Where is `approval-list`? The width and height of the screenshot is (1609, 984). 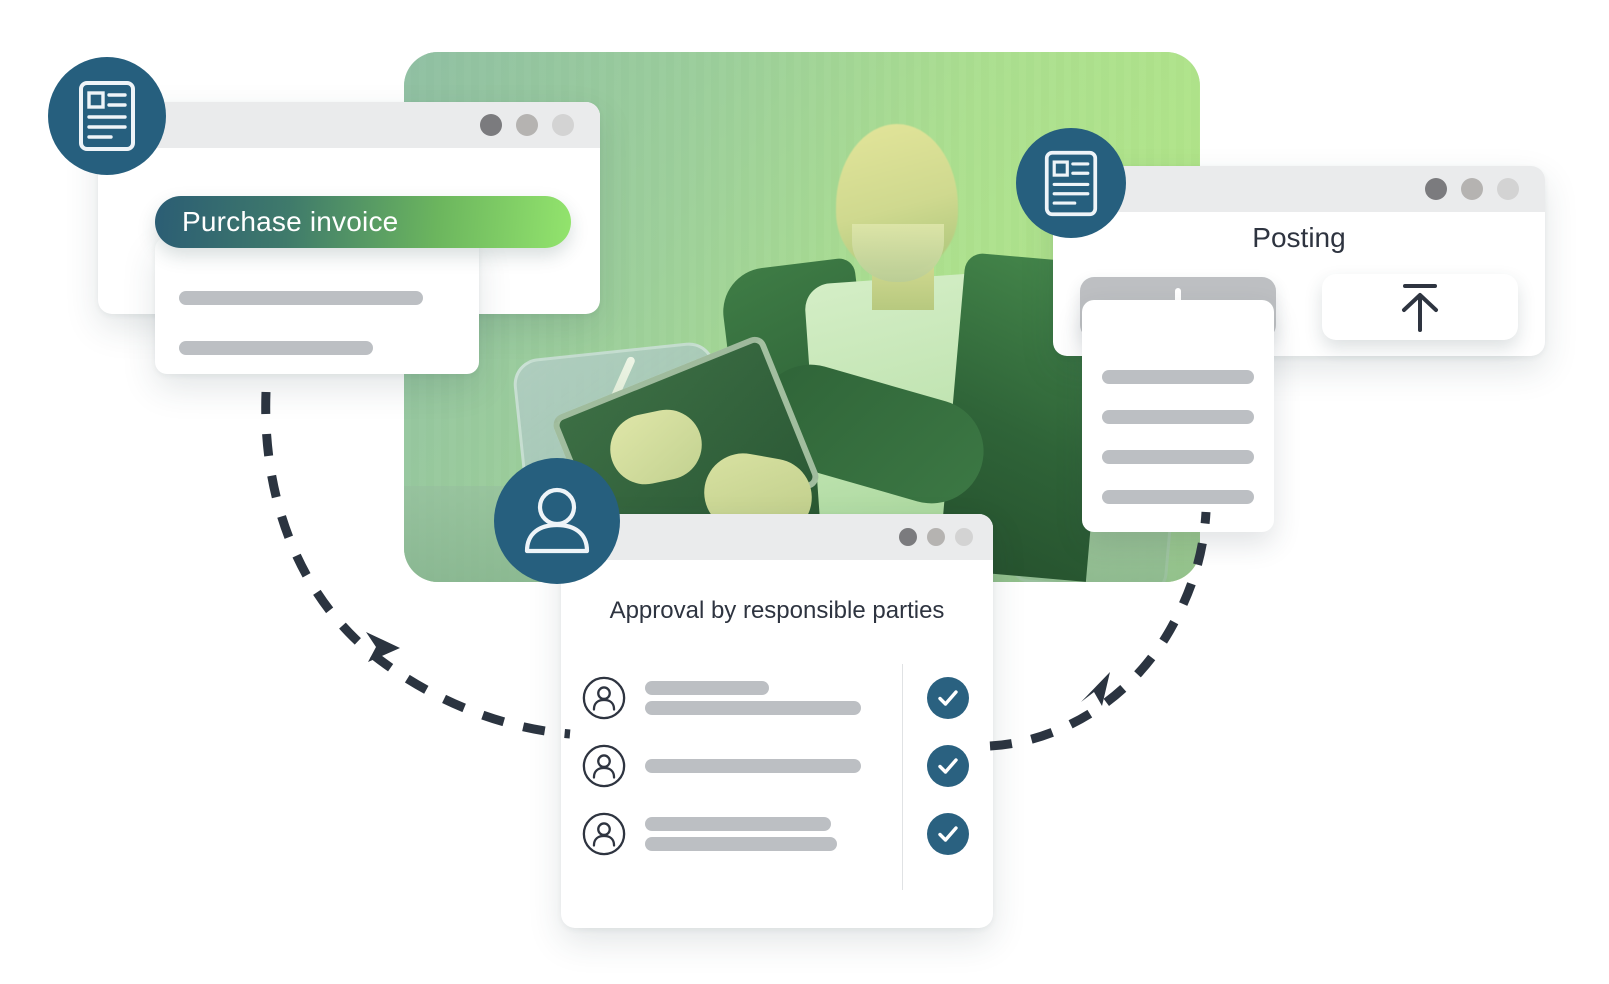 approval-list is located at coordinates (777, 766).